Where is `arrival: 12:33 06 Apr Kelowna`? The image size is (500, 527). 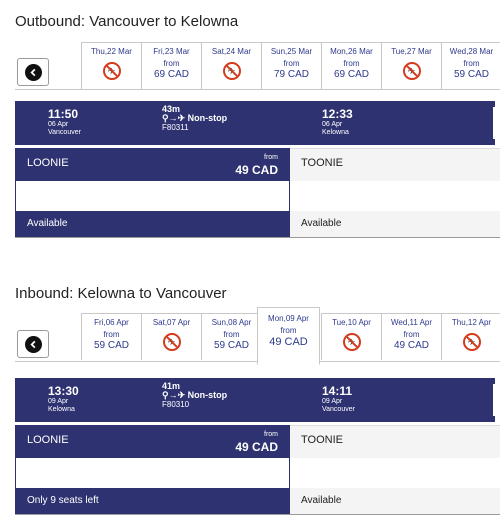 arrival: 12:33 06 Apr Kelowna is located at coordinates (337, 122).